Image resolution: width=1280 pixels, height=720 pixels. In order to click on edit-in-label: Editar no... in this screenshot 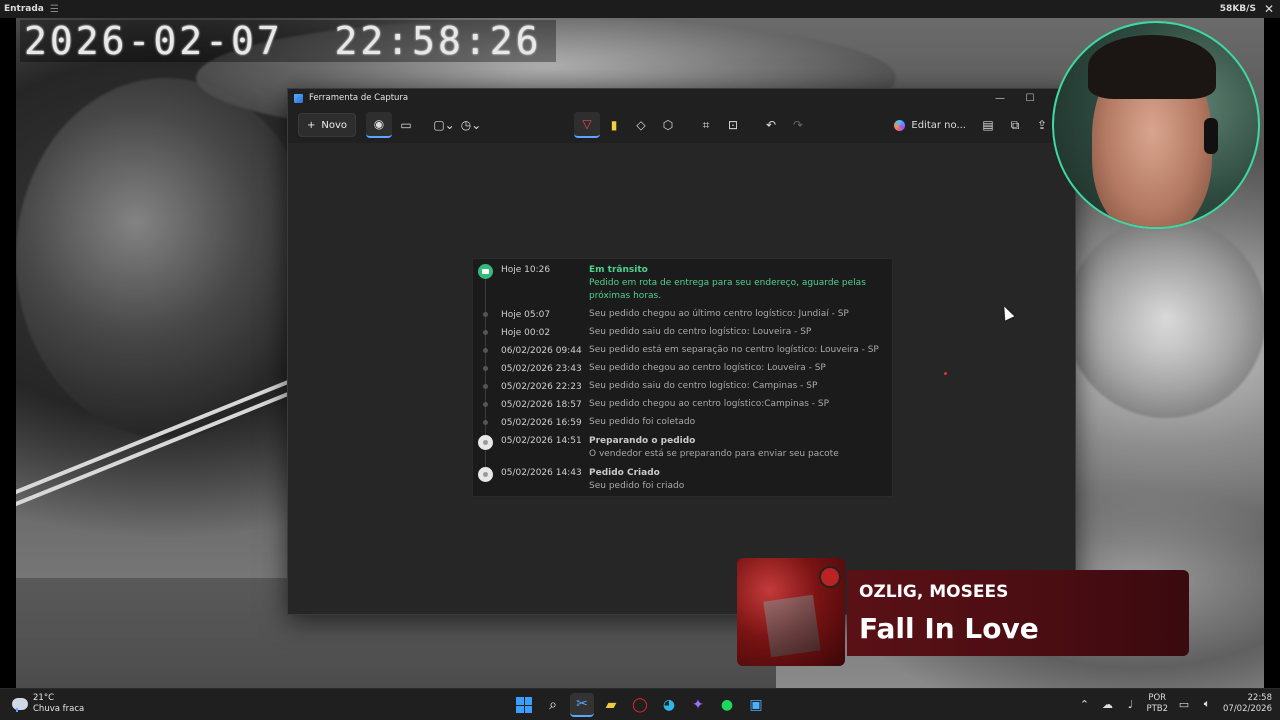, I will do `click(938, 125)`.